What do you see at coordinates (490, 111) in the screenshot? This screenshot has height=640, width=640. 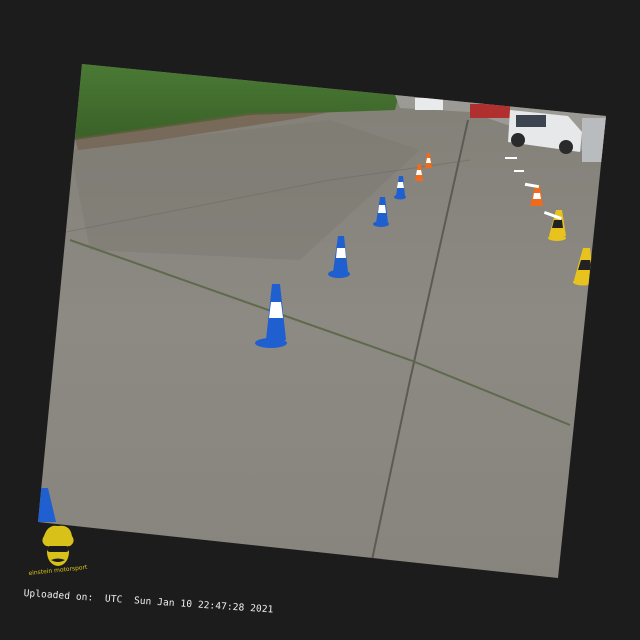 I see `red-car` at bounding box center [490, 111].